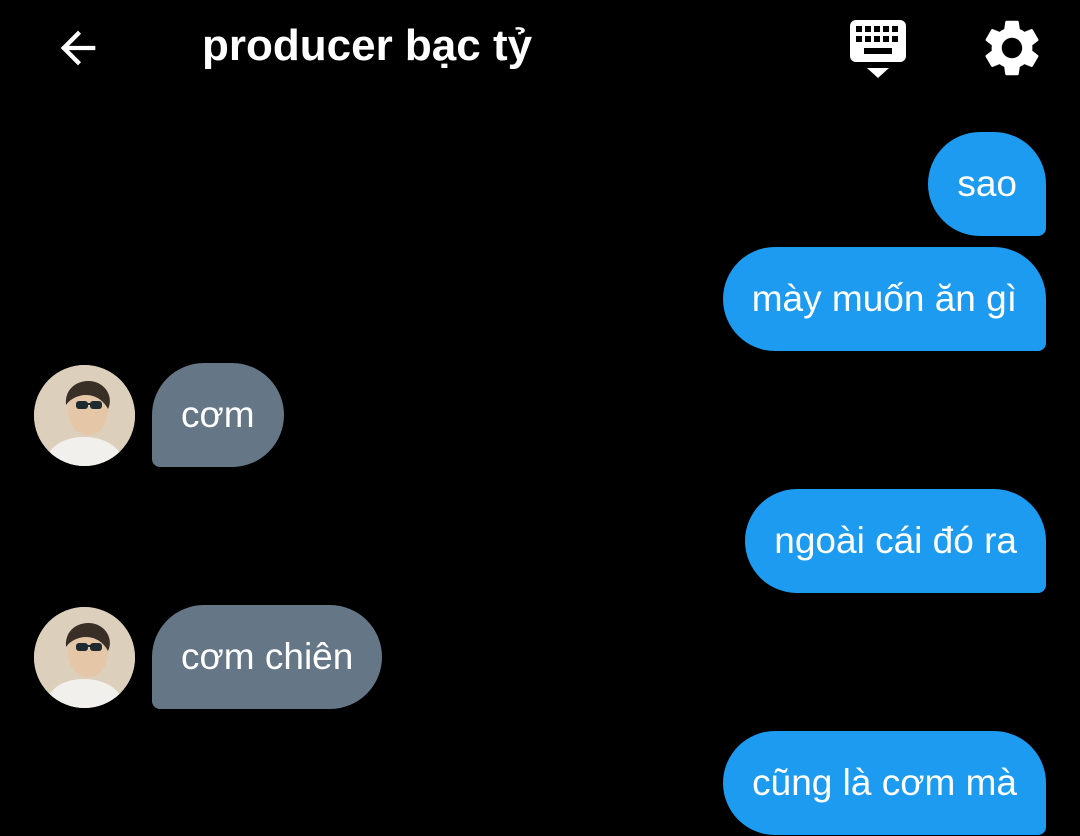  I want to click on arrow-left-icon, so click(78, 48).